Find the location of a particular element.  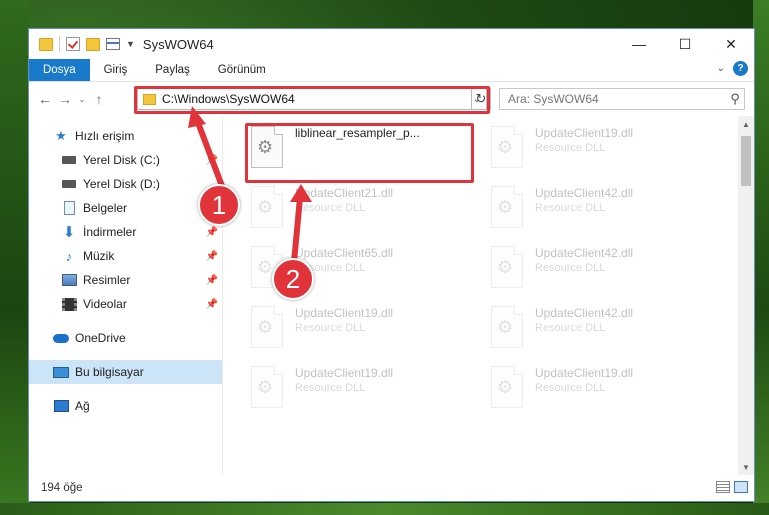

search-box: Ara: SysWOW64 ⚲ is located at coordinates (622, 99).